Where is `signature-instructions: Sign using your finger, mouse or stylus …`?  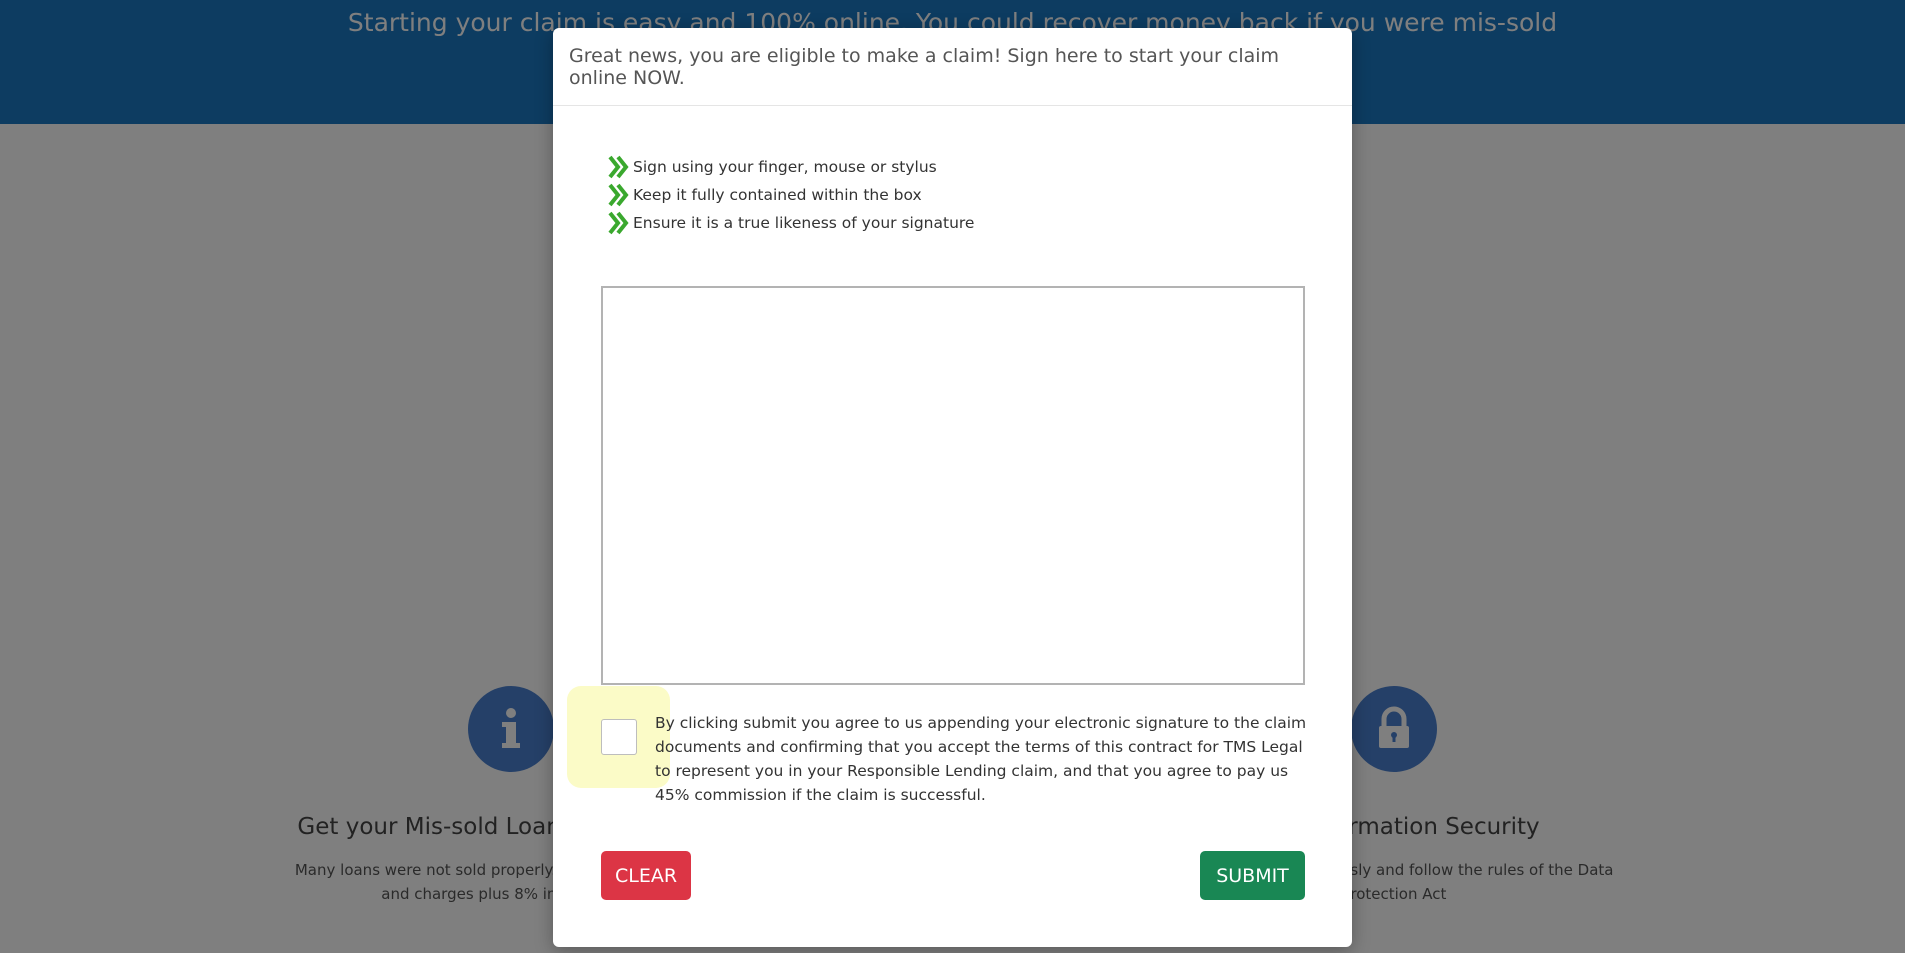 signature-instructions: Sign using your finger, mouse or stylus … is located at coordinates (791, 195).